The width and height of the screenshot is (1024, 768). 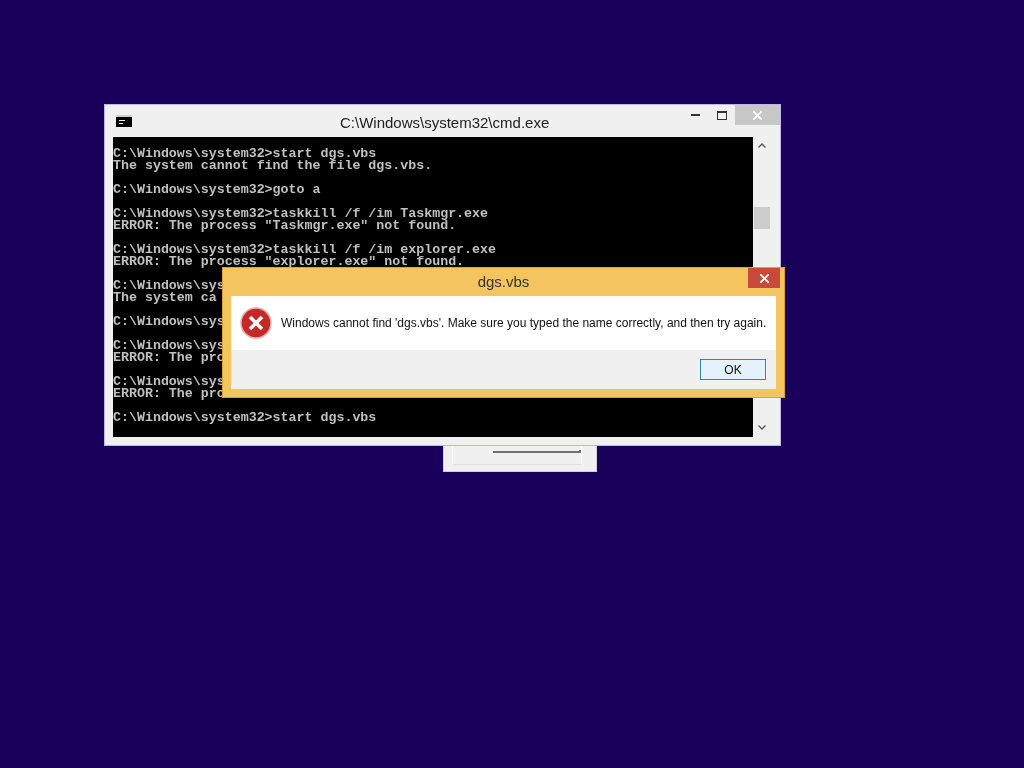 What do you see at coordinates (733, 369) in the screenshot?
I see `ok-button: OK` at bounding box center [733, 369].